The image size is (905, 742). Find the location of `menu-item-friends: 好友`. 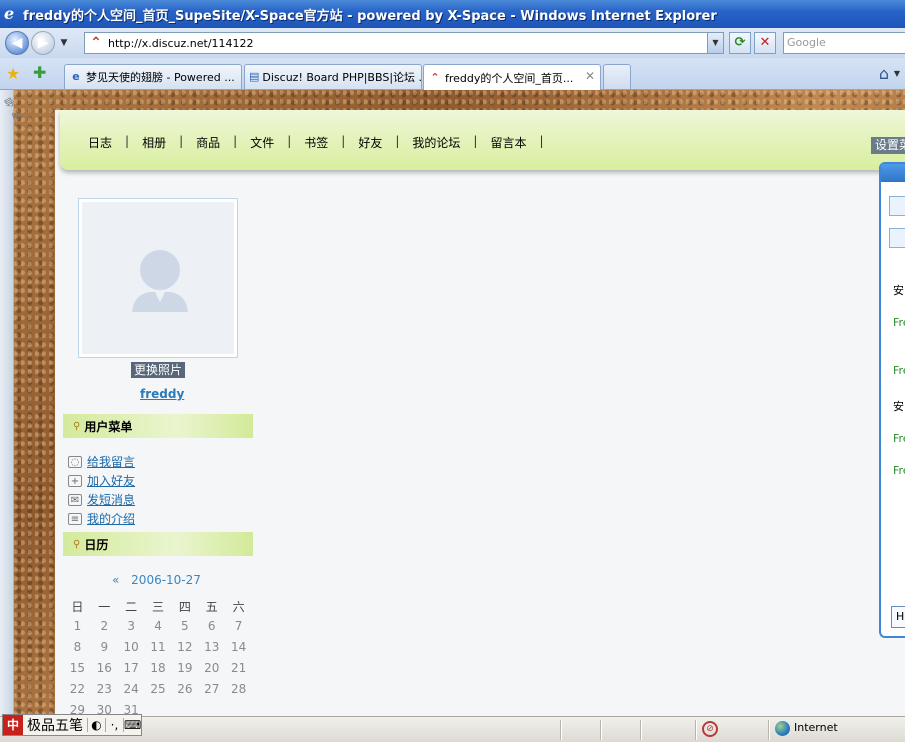

menu-item-friends: 好友 is located at coordinates (370, 142).